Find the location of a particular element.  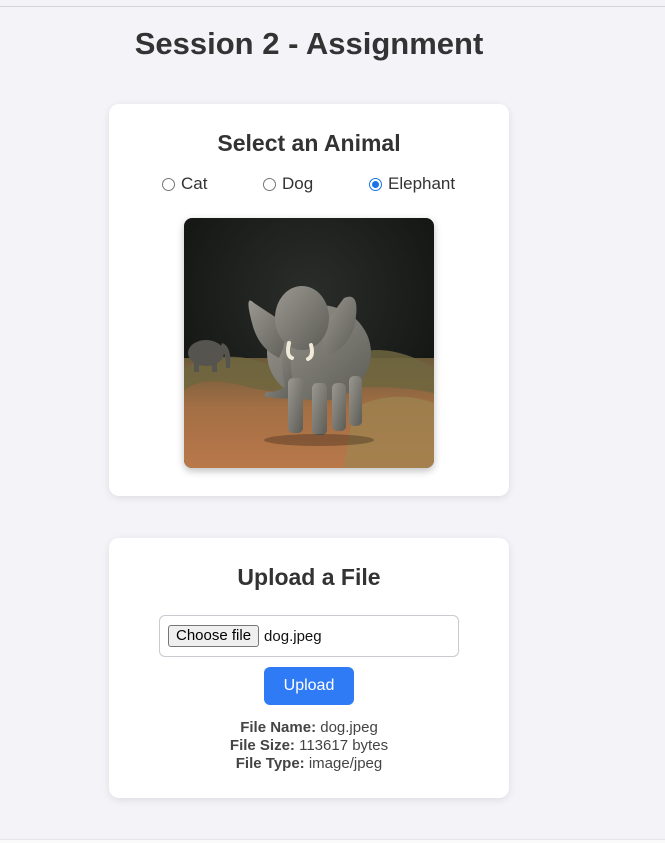

file-name-value: dog.jpeg is located at coordinates (349, 727).